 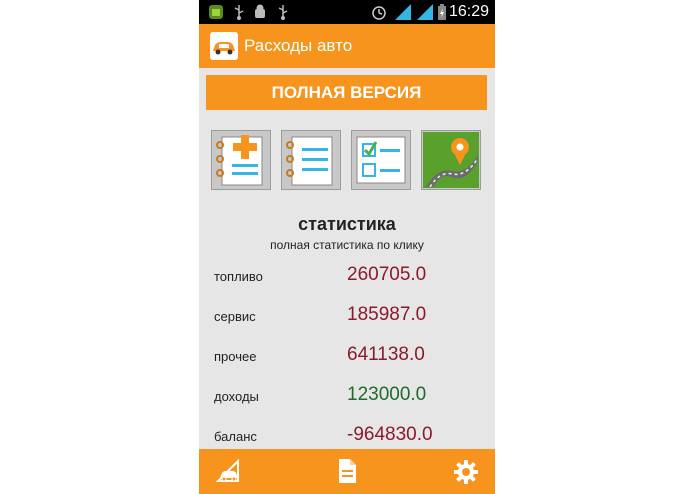 I want to click on add-notebook-tile, so click(x=241, y=160).